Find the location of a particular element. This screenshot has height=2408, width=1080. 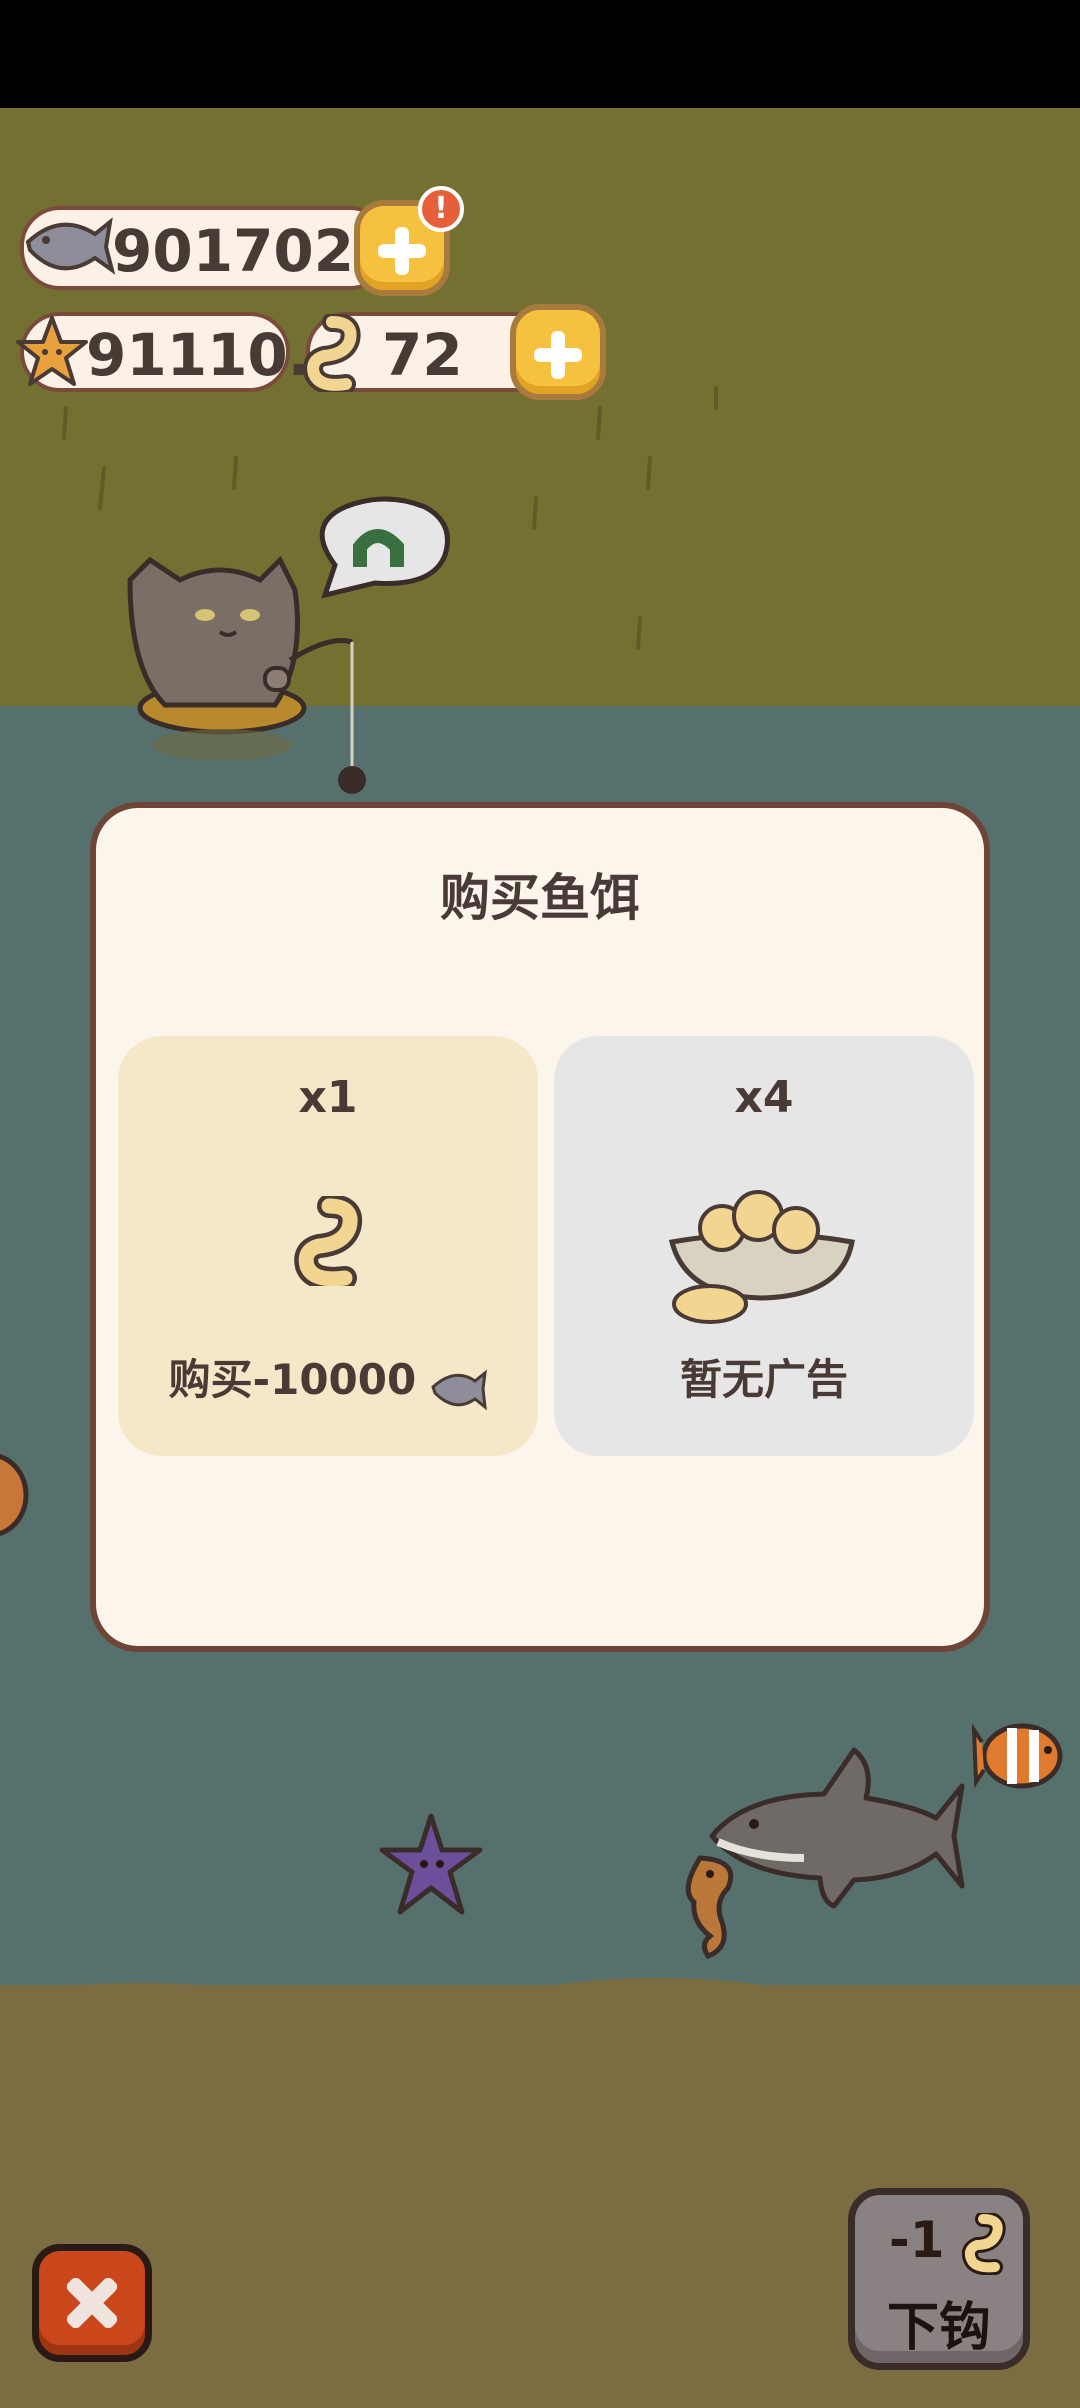

notification-badge: ! is located at coordinates (441, 209).